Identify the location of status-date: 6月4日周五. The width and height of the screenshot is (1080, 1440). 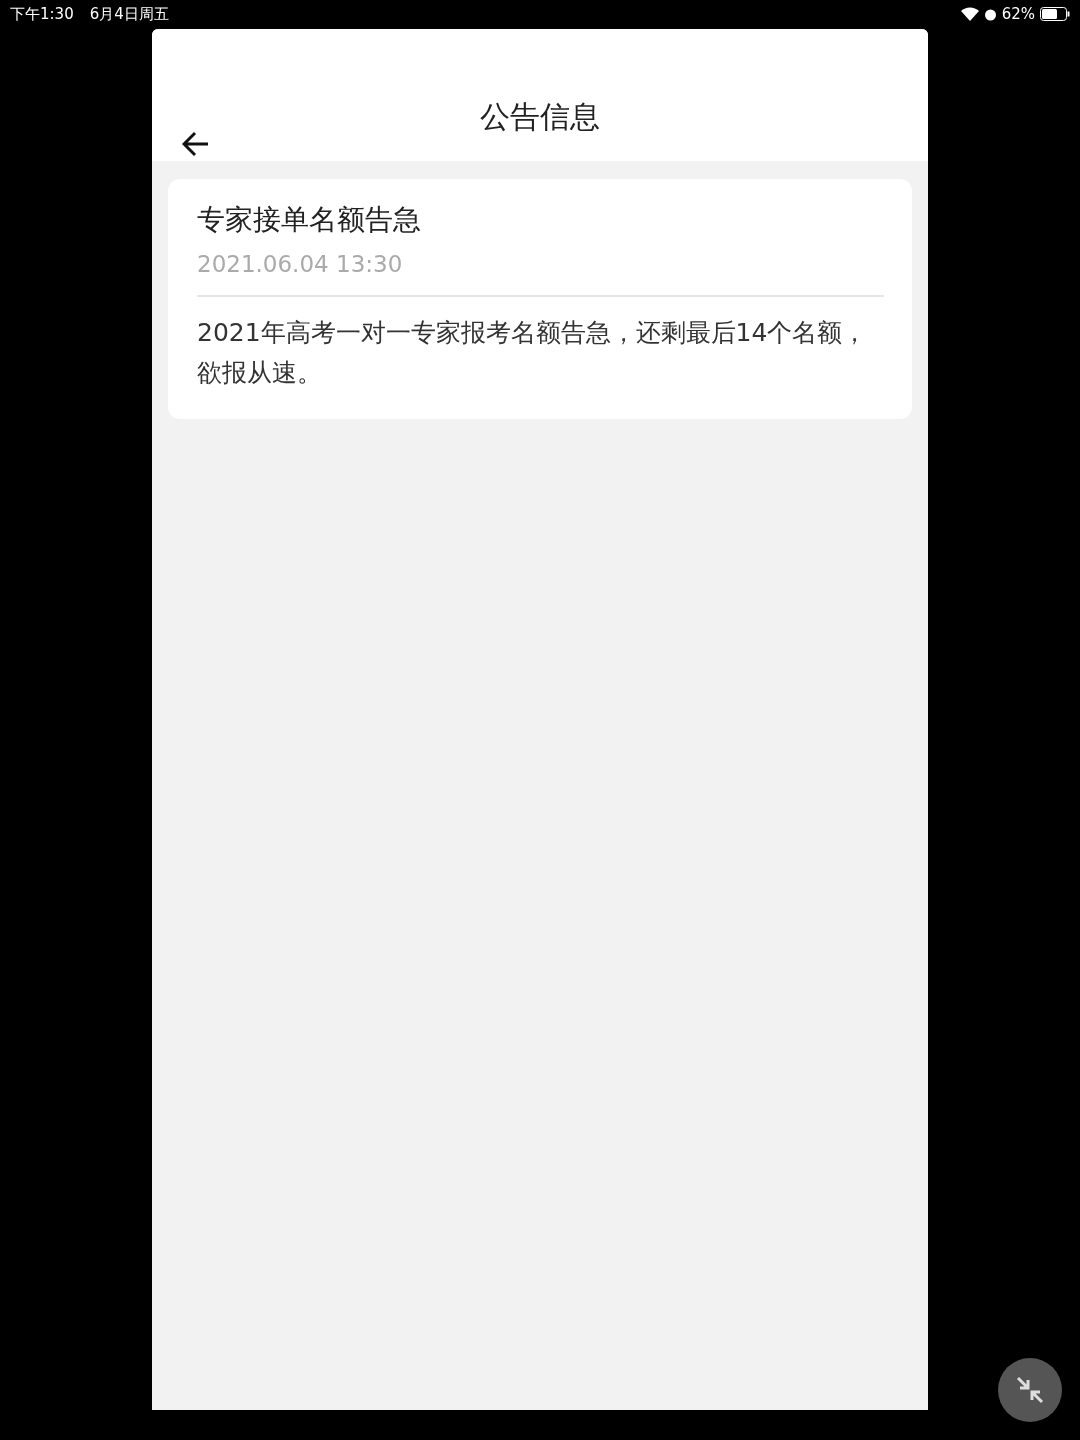
(129, 14).